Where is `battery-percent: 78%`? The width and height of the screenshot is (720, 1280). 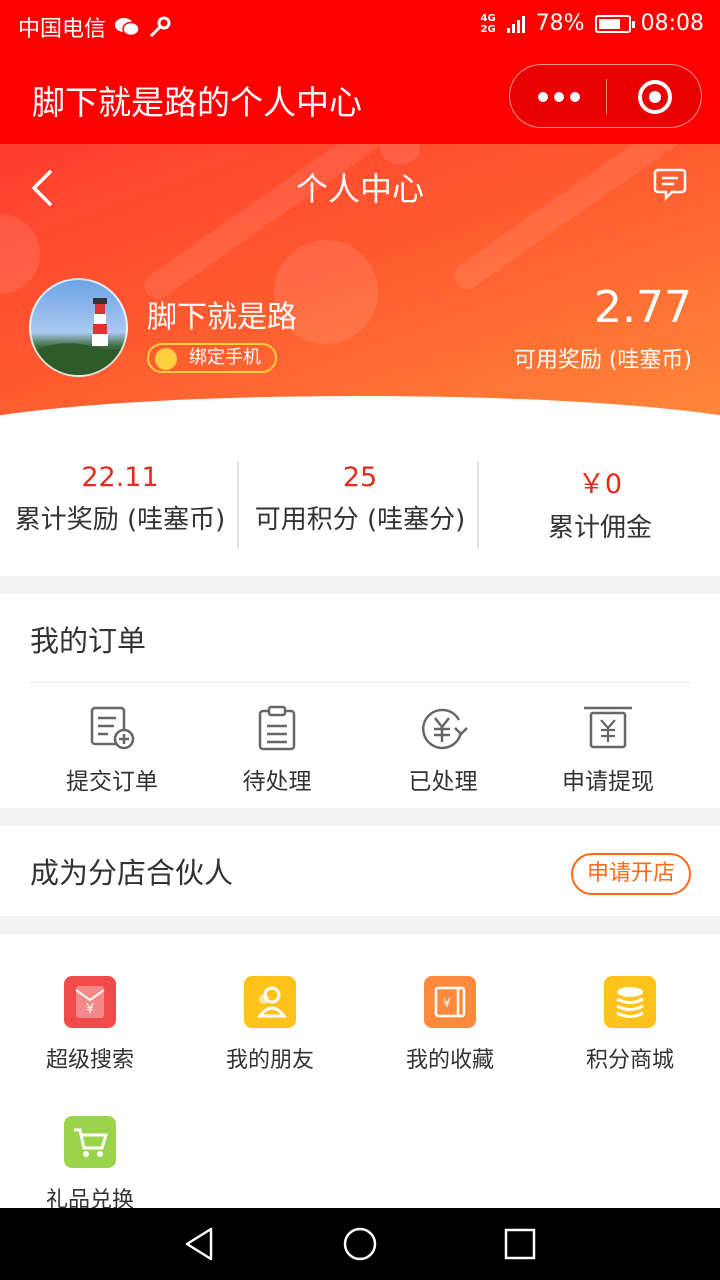 battery-percent: 78% is located at coordinates (560, 23).